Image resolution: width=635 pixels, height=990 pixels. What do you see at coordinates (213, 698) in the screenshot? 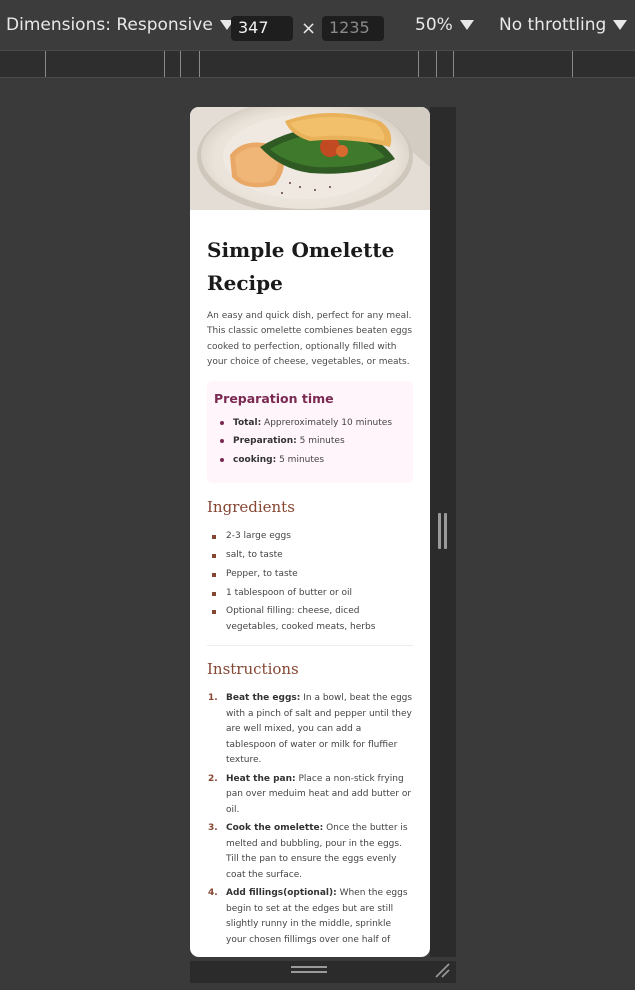
I see `step-number: 1.` at bounding box center [213, 698].